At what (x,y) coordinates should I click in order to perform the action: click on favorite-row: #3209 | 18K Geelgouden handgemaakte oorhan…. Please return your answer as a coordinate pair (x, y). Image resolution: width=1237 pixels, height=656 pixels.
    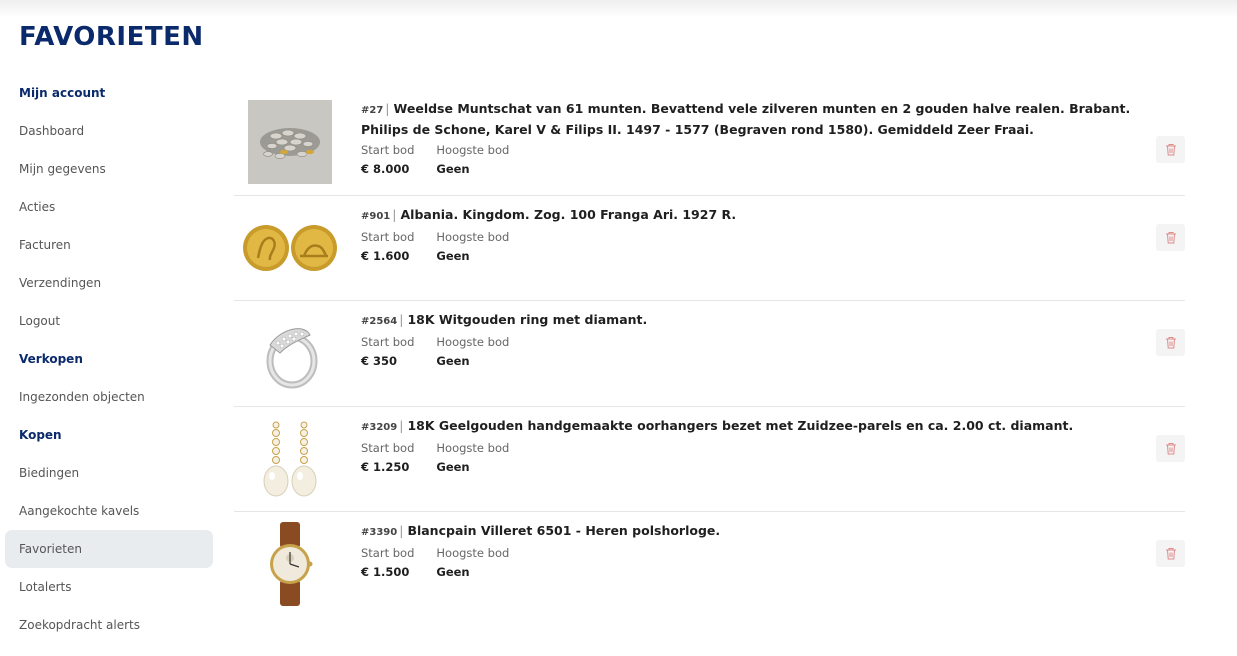
    Looking at the image, I should click on (709, 459).